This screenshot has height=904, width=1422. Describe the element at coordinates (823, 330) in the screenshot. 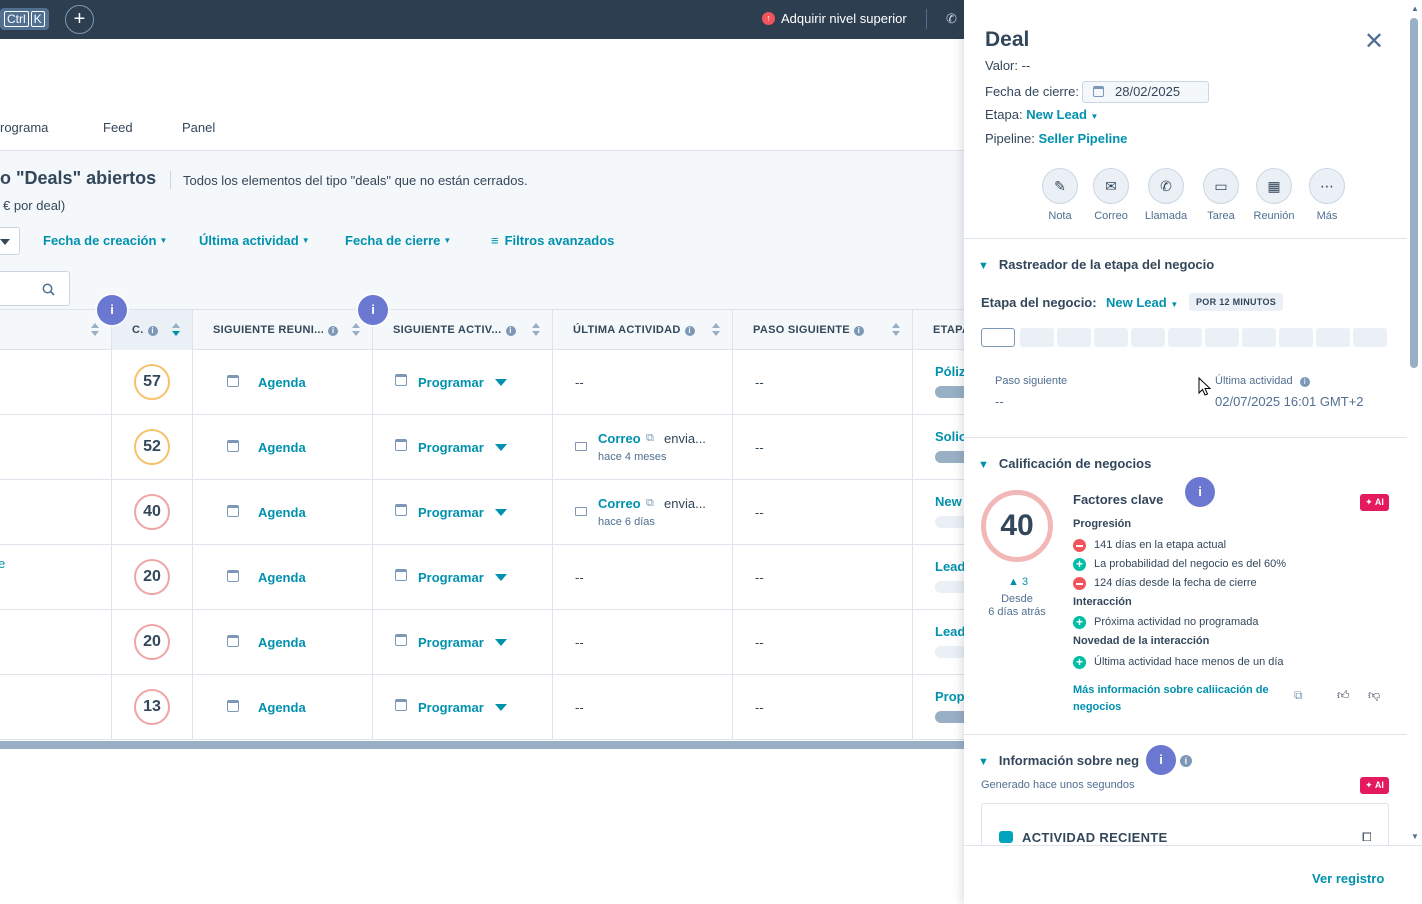

I see `th-next-step: PASO SIGUIENTE i` at that location.